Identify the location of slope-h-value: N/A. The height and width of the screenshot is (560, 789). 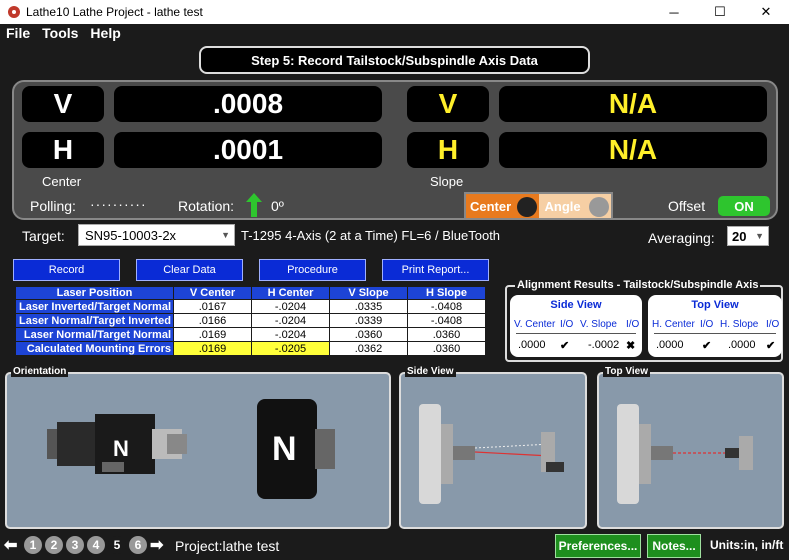
(633, 150).